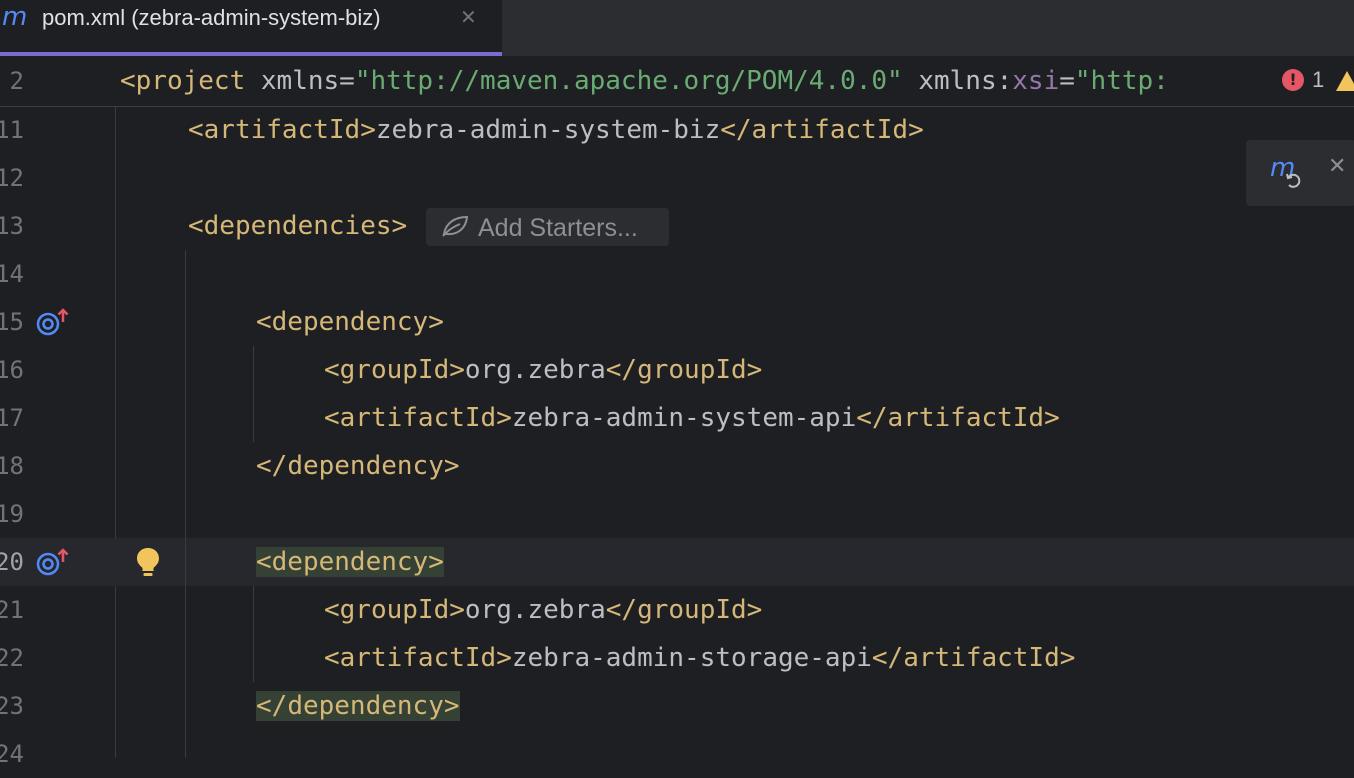 The width and height of the screenshot is (1354, 778). Describe the element at coordinates (12, 418) in the screenshot. I see `line-number: 17` at that location.